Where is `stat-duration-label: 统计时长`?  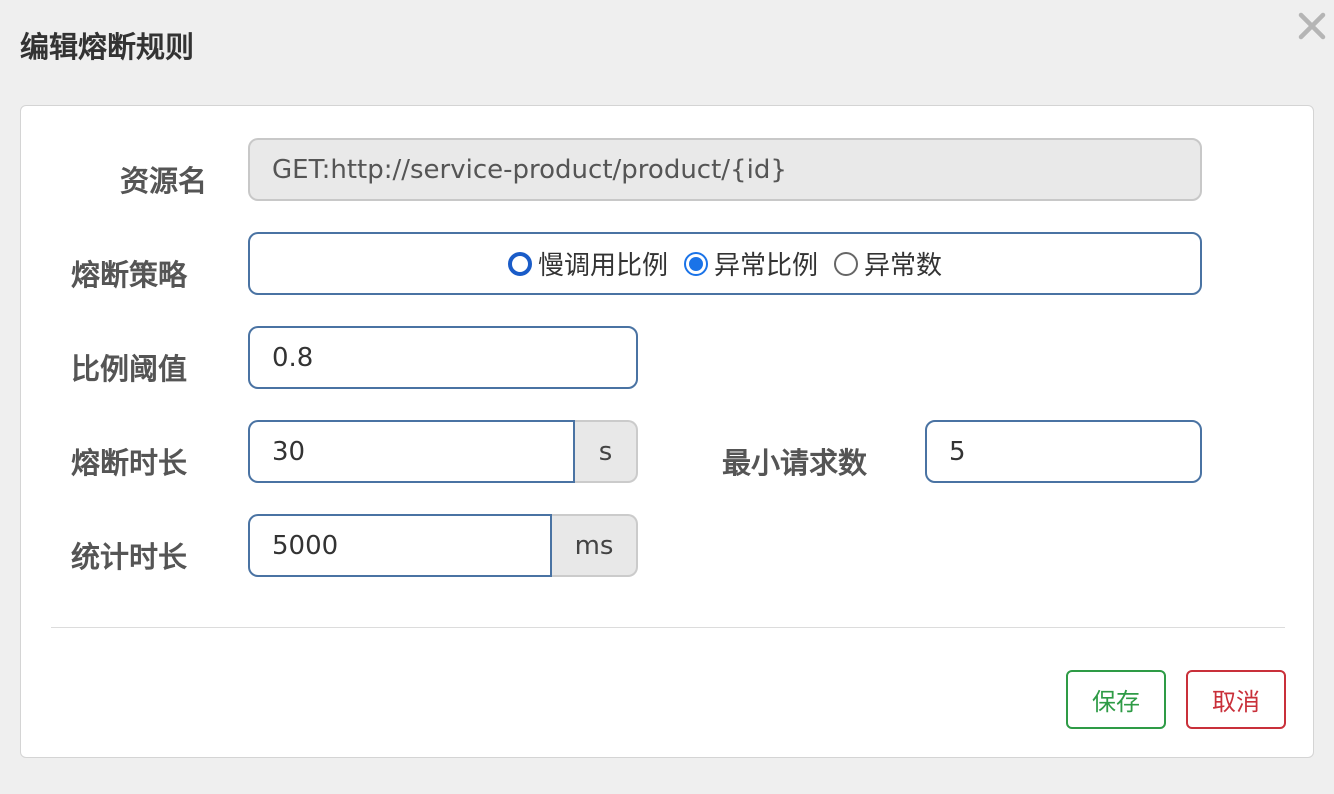 stat-duration-label: 统计时长 is located at coordinates (128, 557).